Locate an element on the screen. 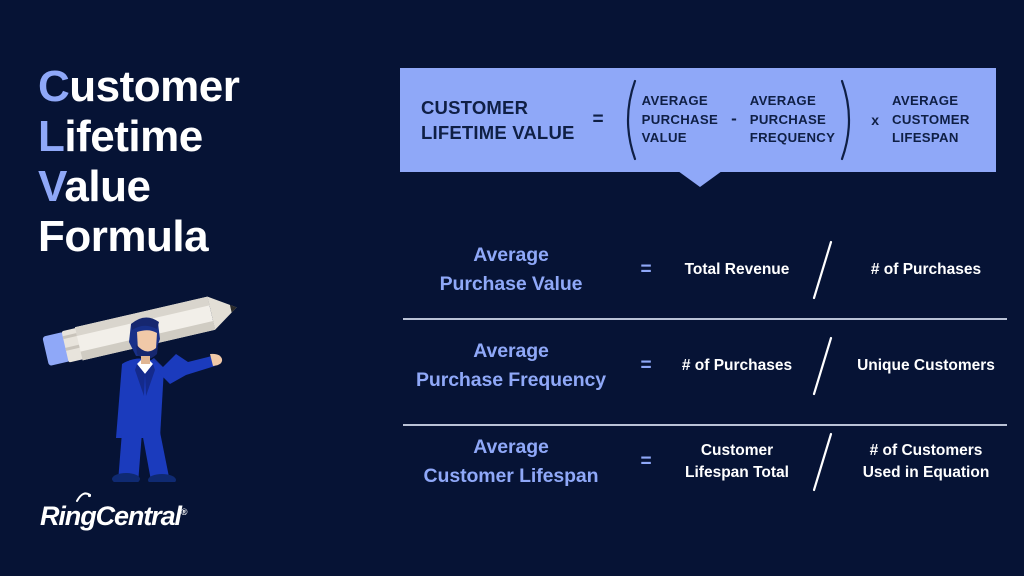  title-line-lifetime: Lifetime is located at coordinates (203, 137).